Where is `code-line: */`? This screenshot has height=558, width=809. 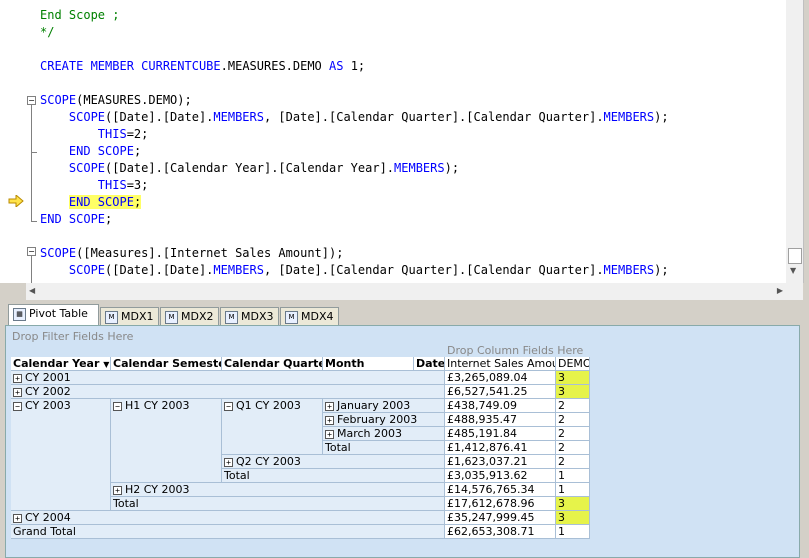
code-line: */ is located at coordinates (47, 32).